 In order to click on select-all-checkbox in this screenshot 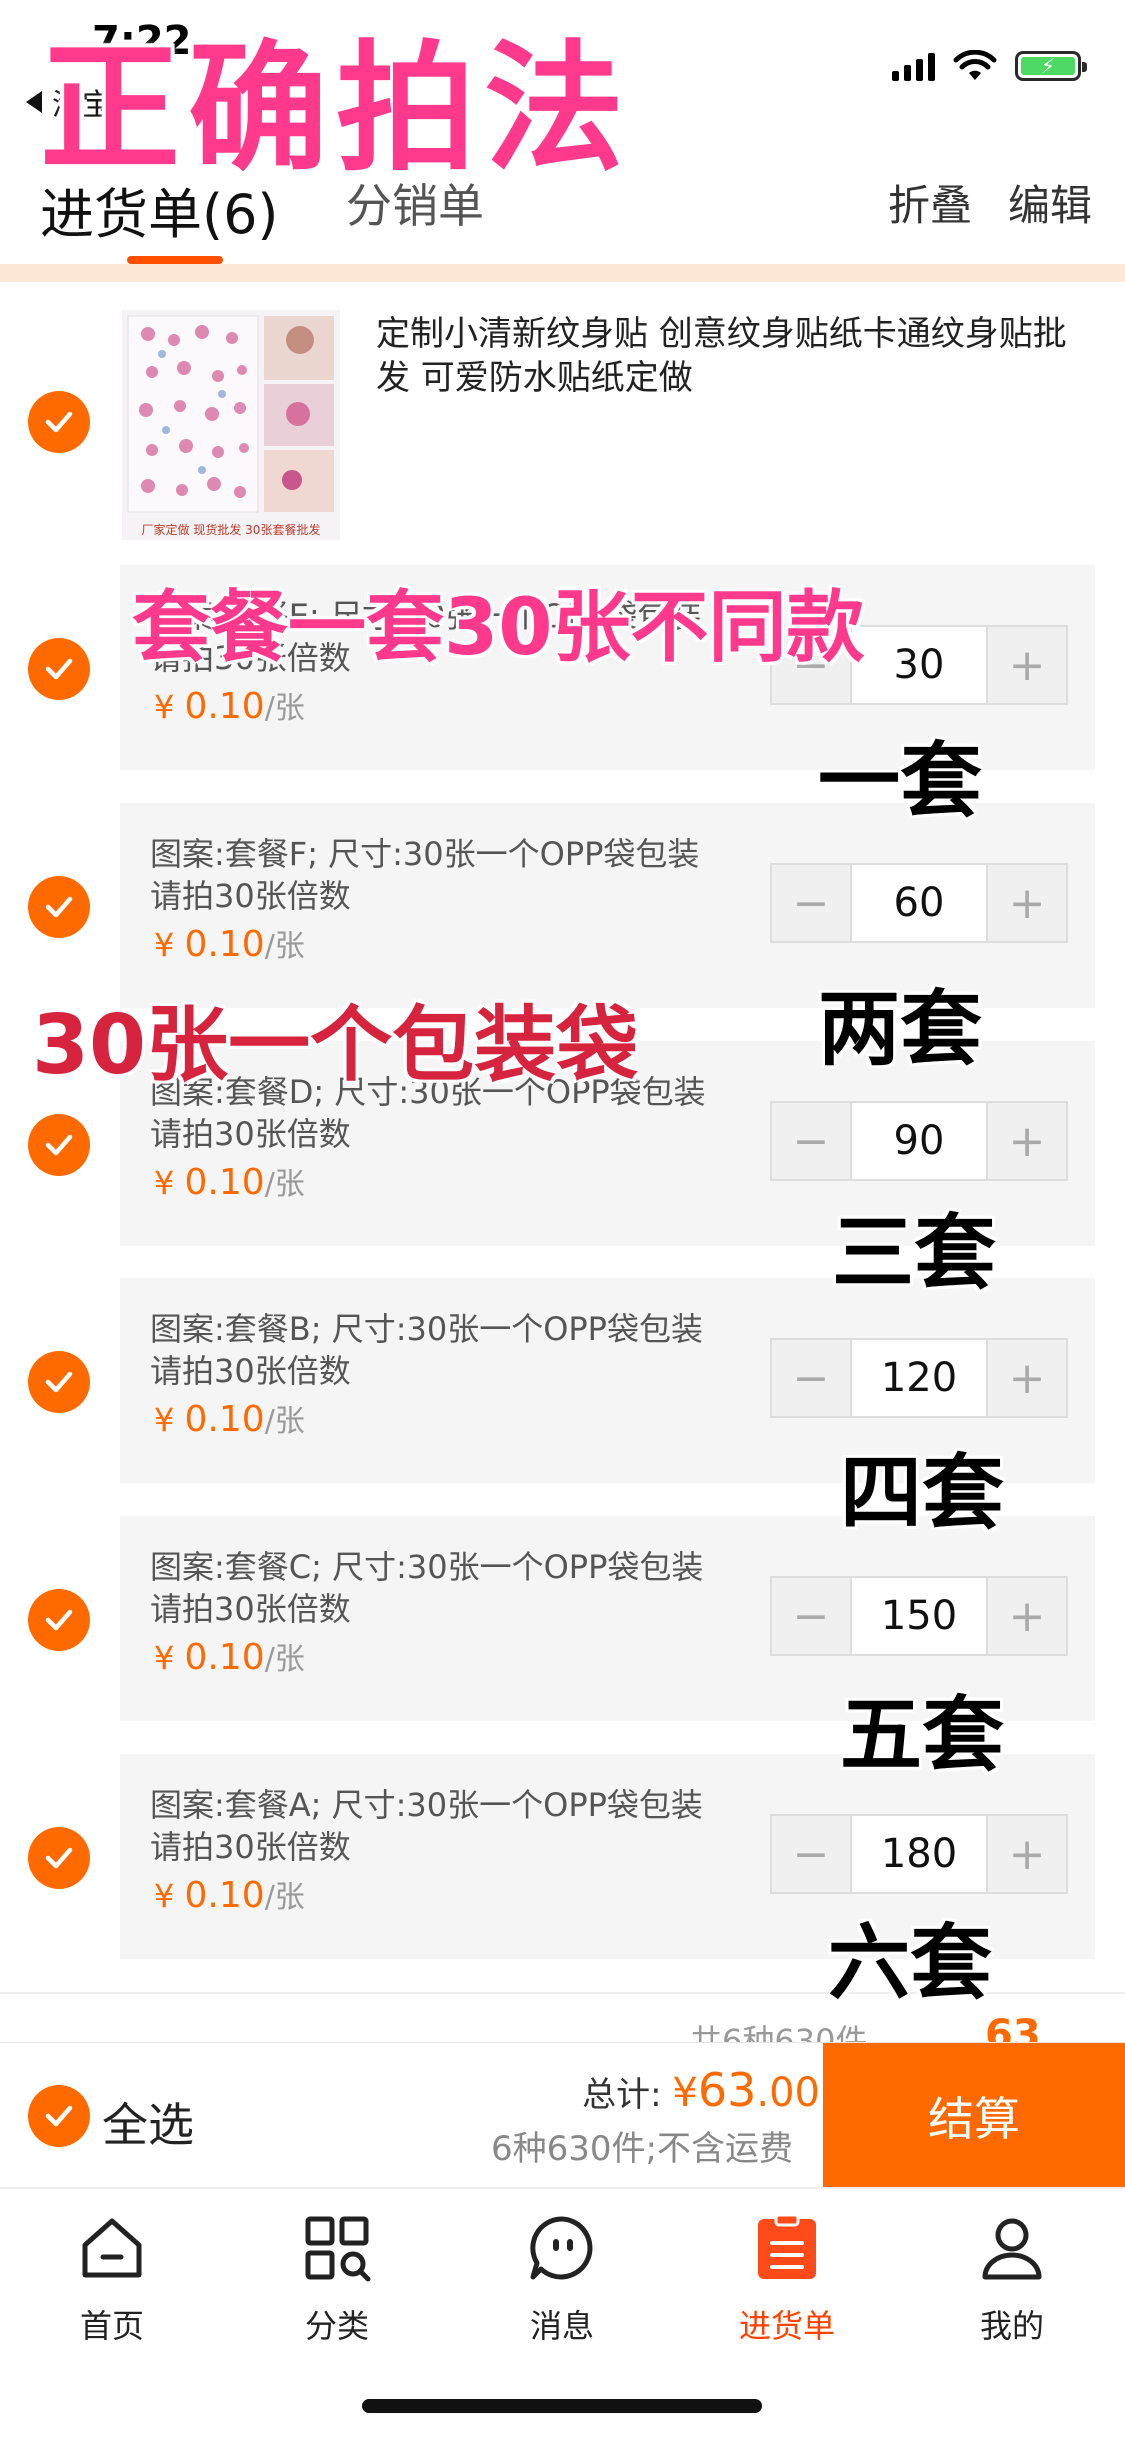, I will do `click(59, 2116)`.